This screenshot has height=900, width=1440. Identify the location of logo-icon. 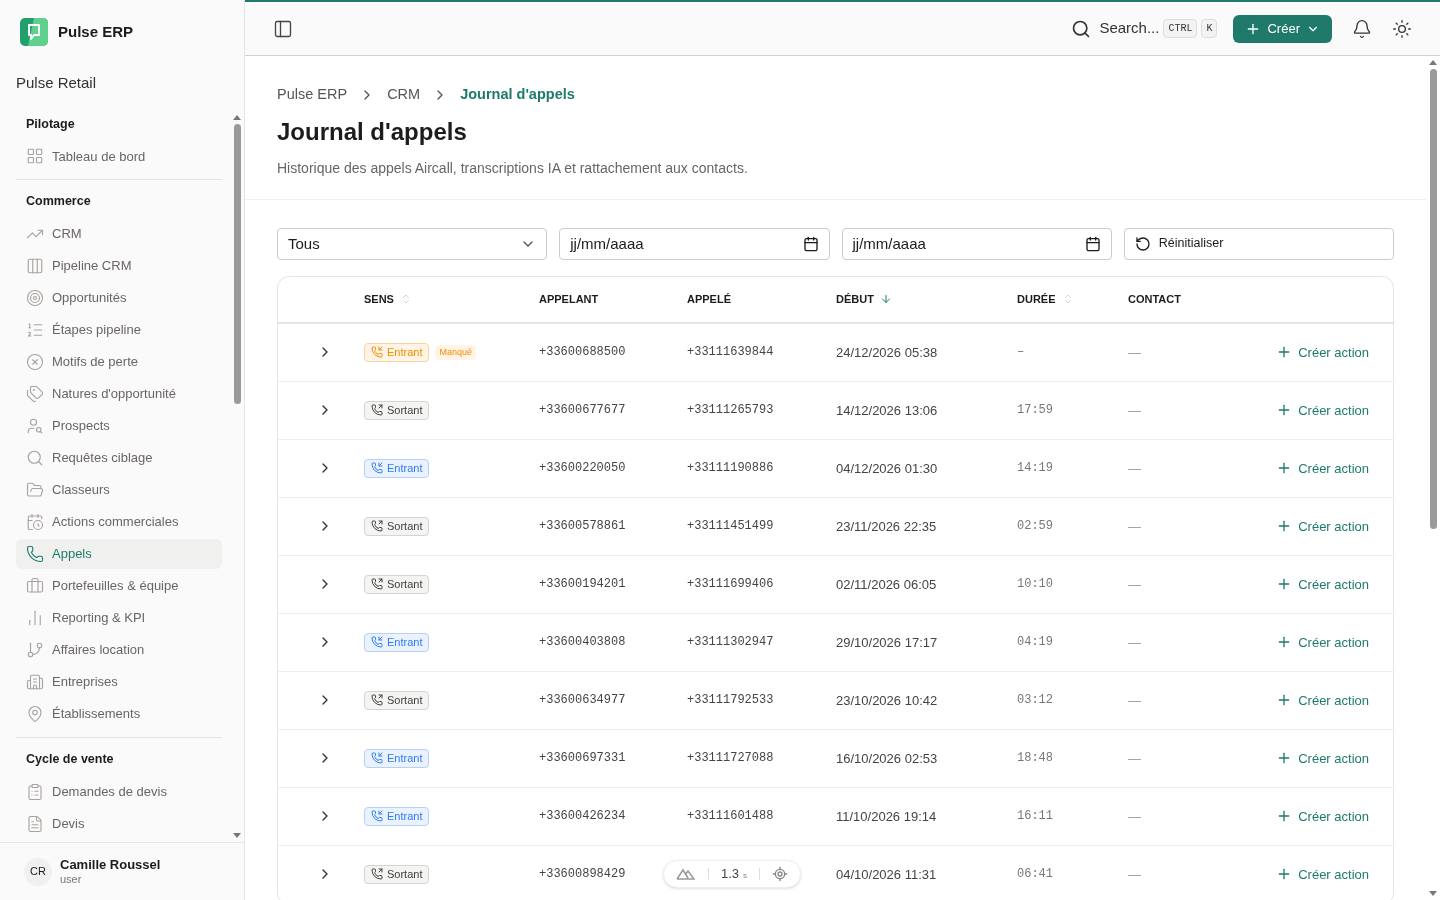
(34, 32).